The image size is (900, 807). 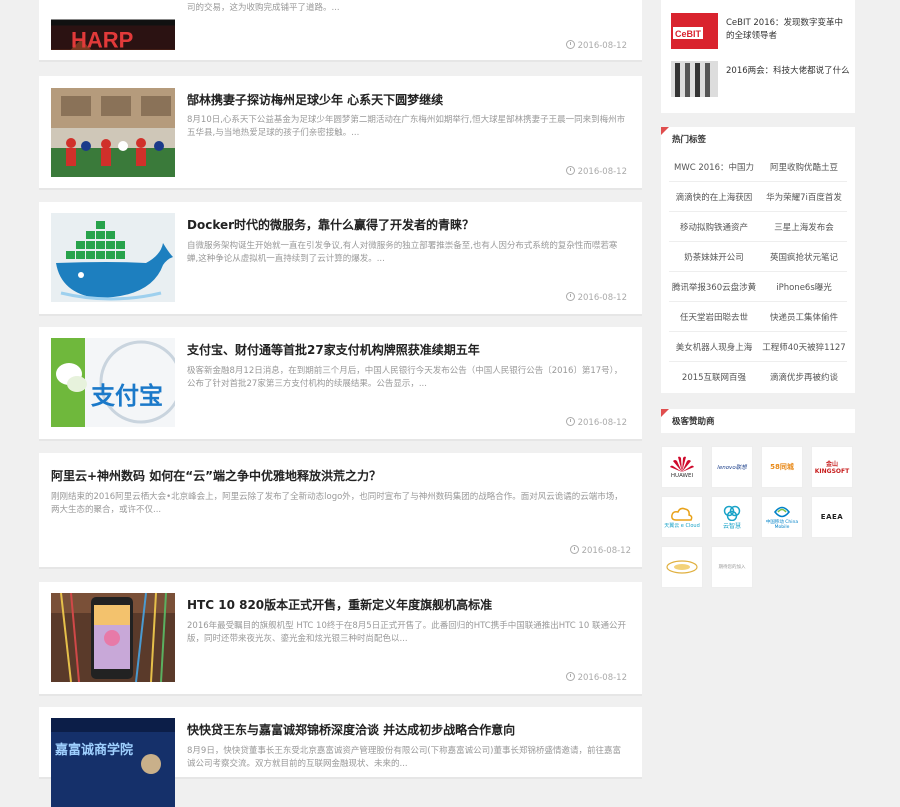 I want to click on article-thumbnail: 嘉富诚商学院, so click(x=113, y=762).